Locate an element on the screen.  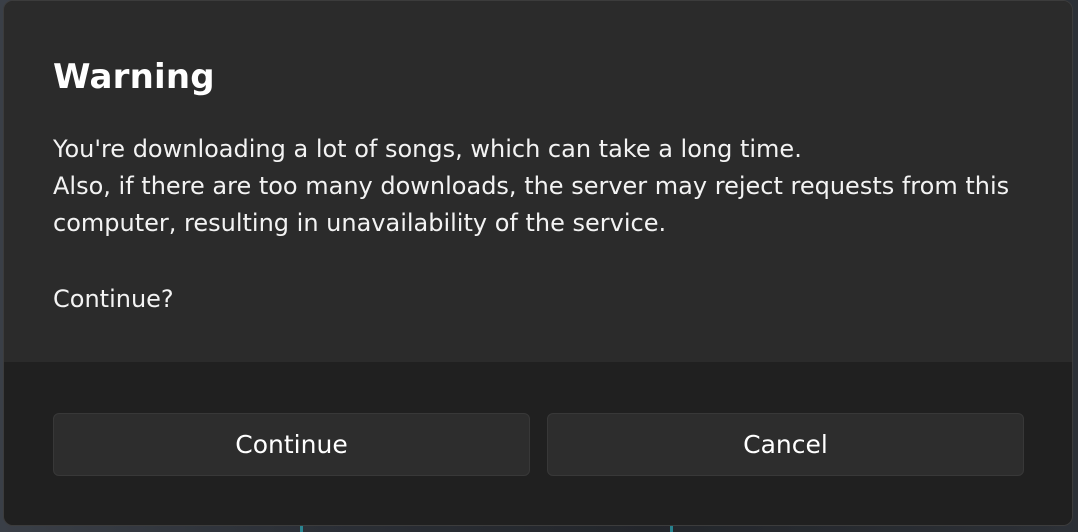
continue-button: Continue is located at coordinates (291, 444).